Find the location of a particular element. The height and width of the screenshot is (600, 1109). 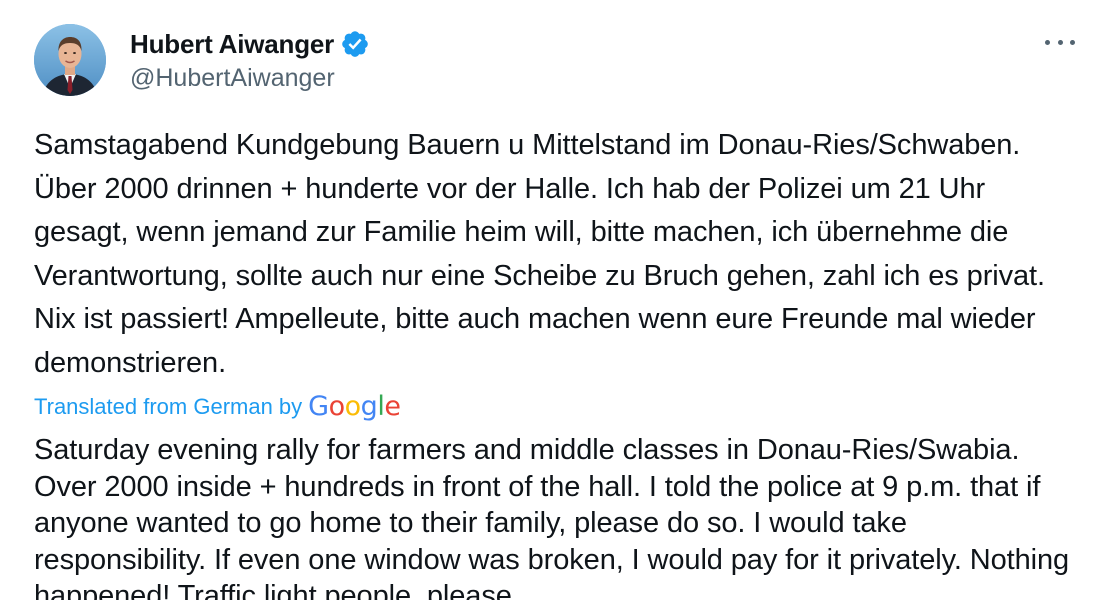

translation-attribution: Translated from German by Google is located at coordinates (217, 407).